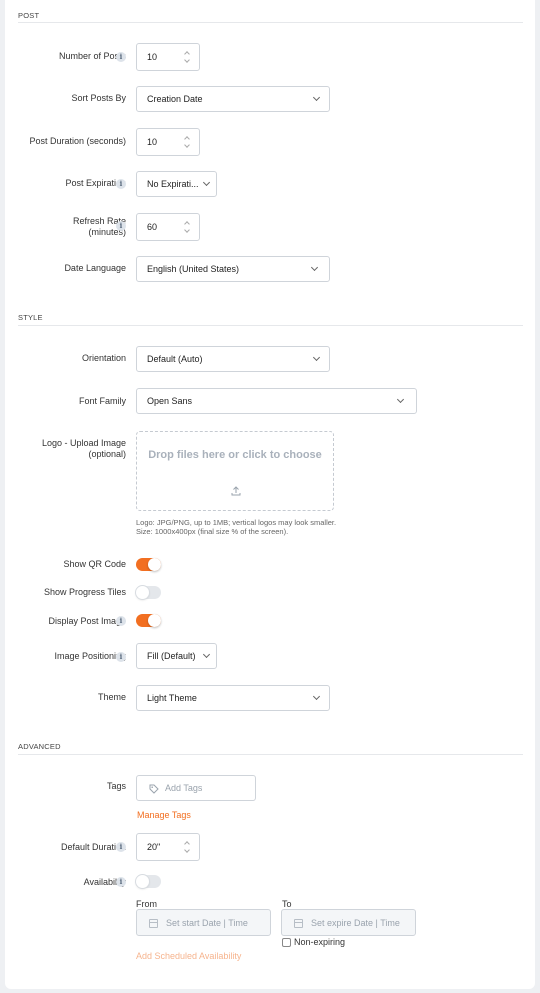 This screenshot has width=540, height=993. I want to click on non-expiring-label: Non-expiring, so click(320, 942).